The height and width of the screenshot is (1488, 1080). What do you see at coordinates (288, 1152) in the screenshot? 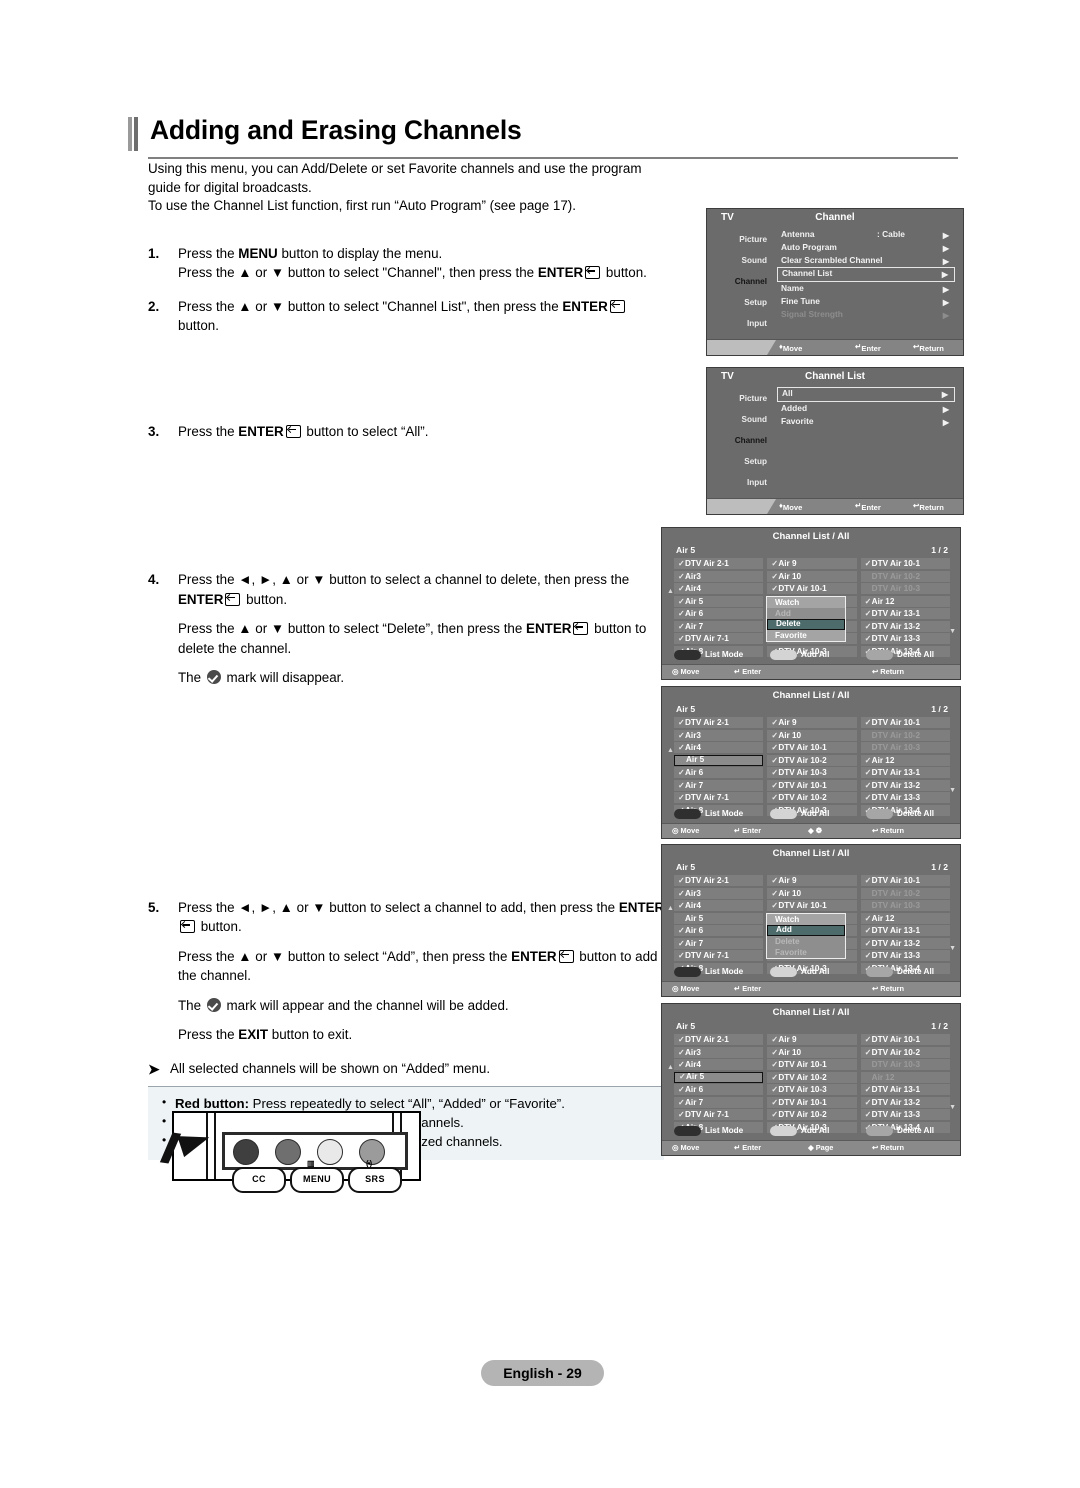
I see `remote-green-button` at bounding box center [288, 1152].